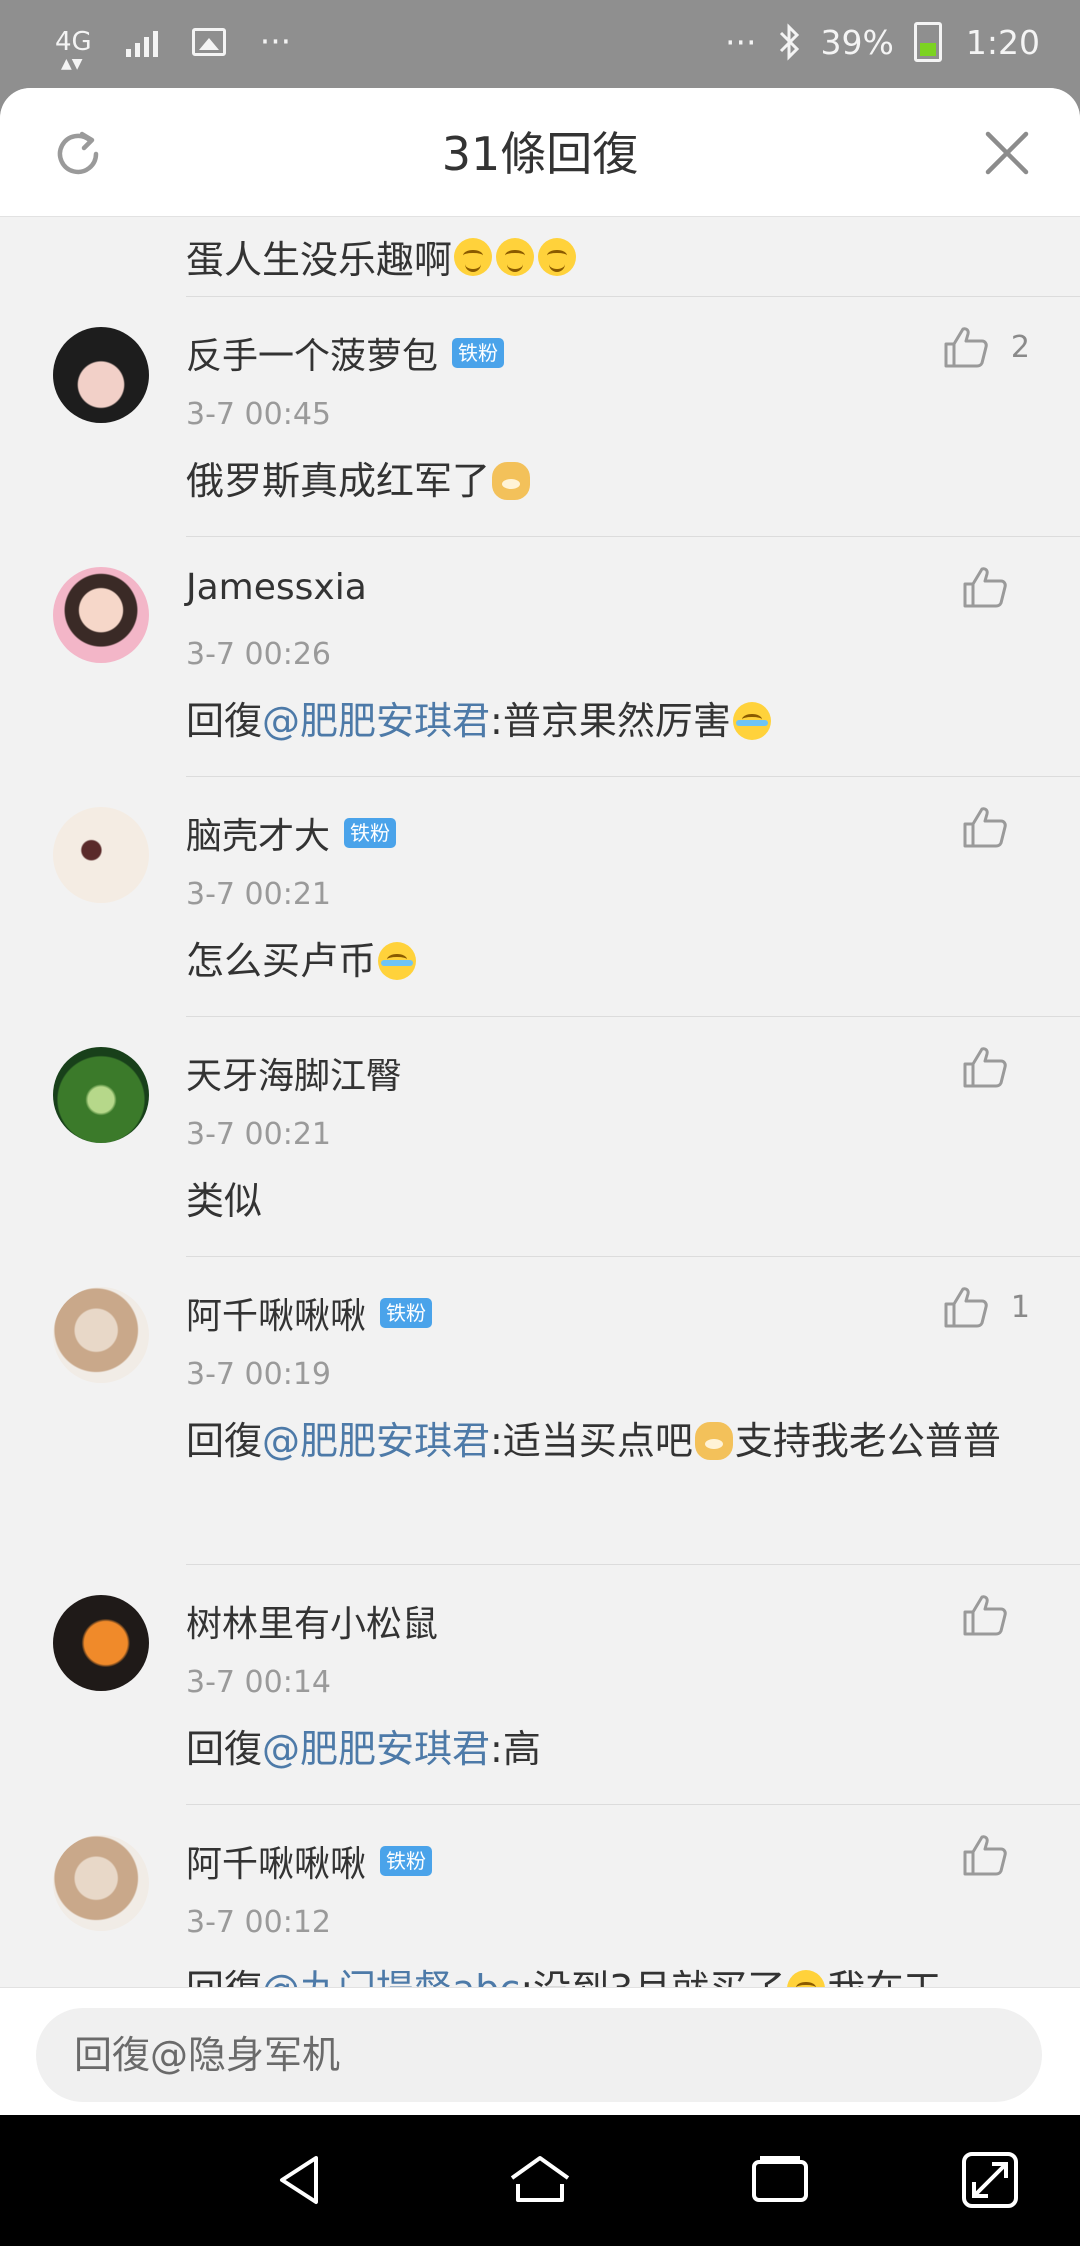  I want to click on comment-time: 3-7 00:19, so click(258, 1374).